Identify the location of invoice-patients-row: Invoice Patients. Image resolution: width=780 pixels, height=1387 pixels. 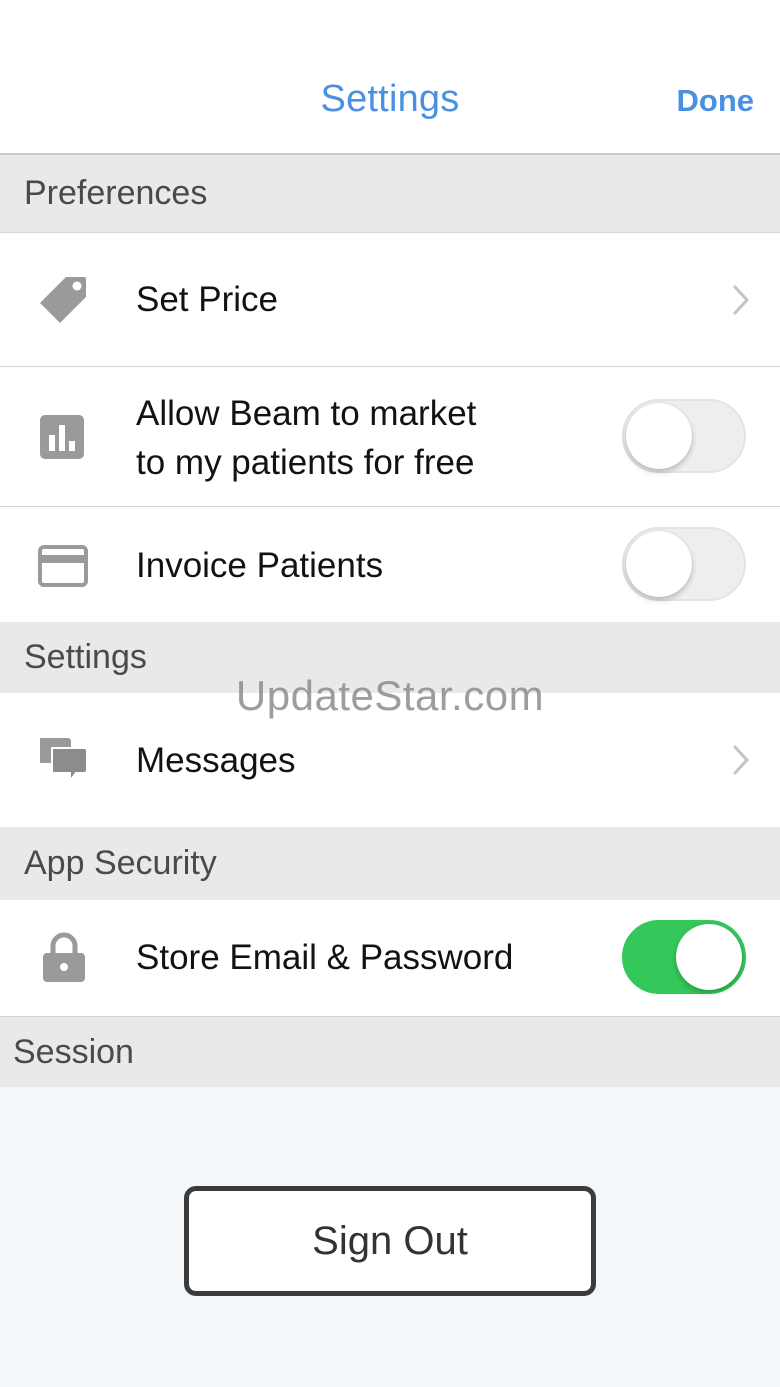
(390, 564).